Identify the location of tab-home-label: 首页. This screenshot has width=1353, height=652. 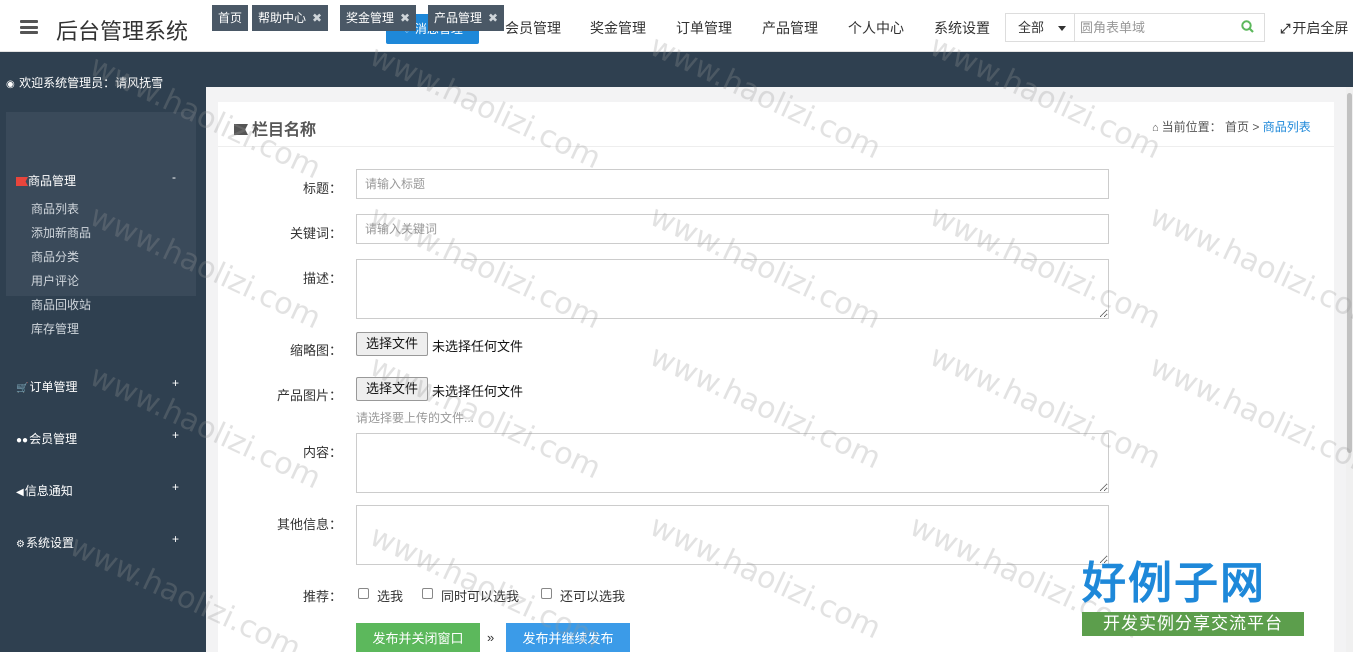
(230, 18).